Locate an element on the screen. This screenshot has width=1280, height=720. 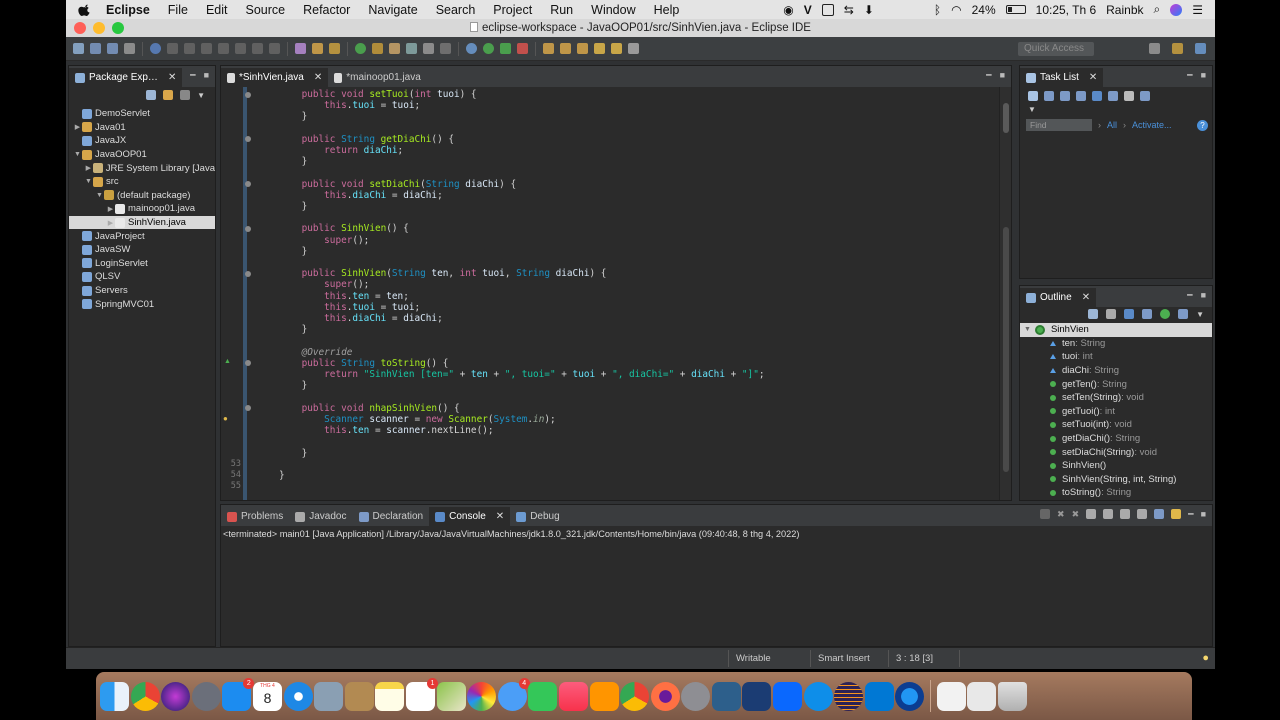
clock: 10:25, Th 6 is located at coordinates (1066, 10).